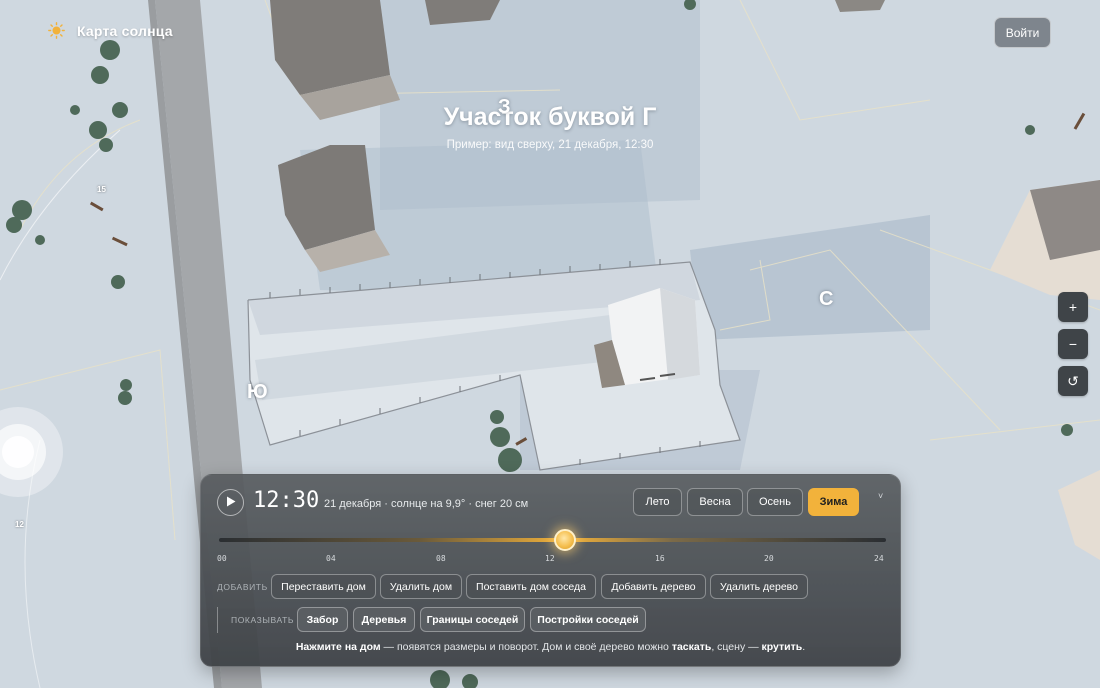 This screenshot has height=688, width=1100. I want to click on delete-house-button: Удалить дом, so click(421, 586).